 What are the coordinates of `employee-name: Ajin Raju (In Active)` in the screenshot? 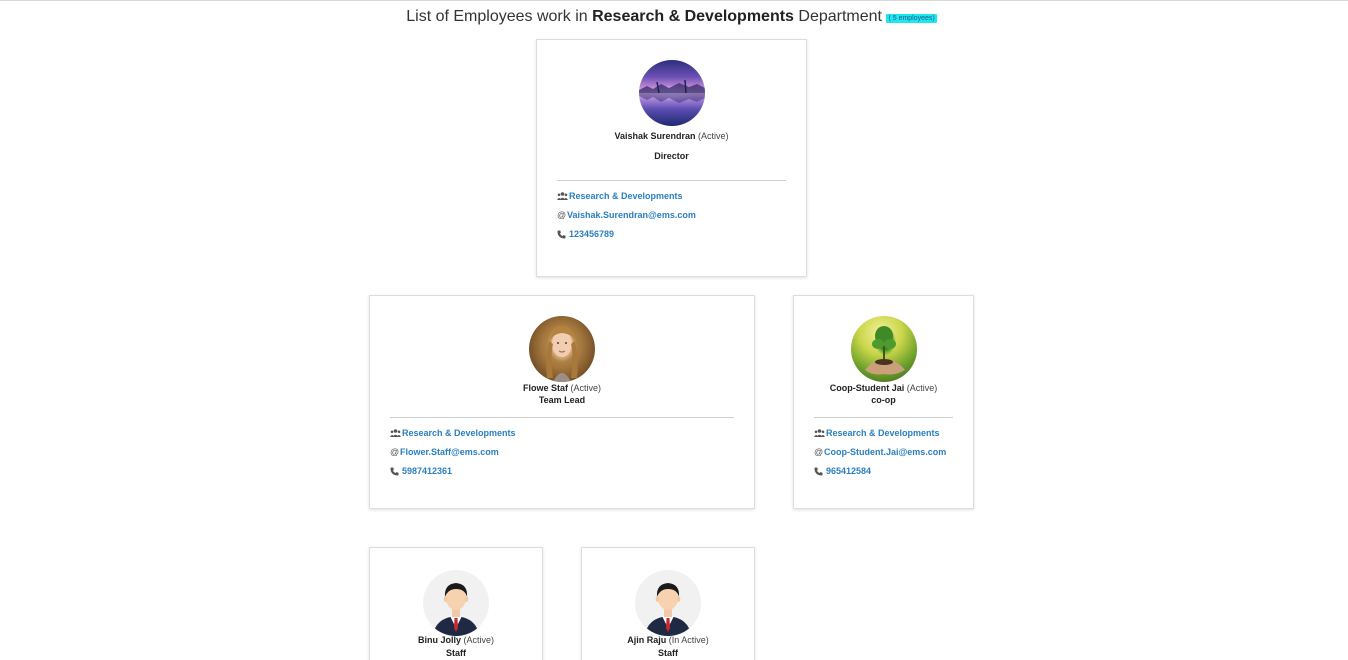 It's located at (668, 640).